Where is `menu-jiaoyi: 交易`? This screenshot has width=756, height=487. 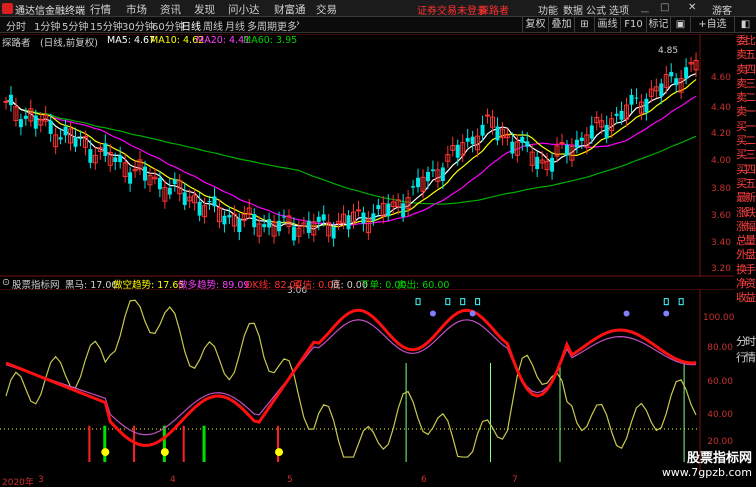
menu-jiaoyi: 交易 is located at coordinates (326, 9).